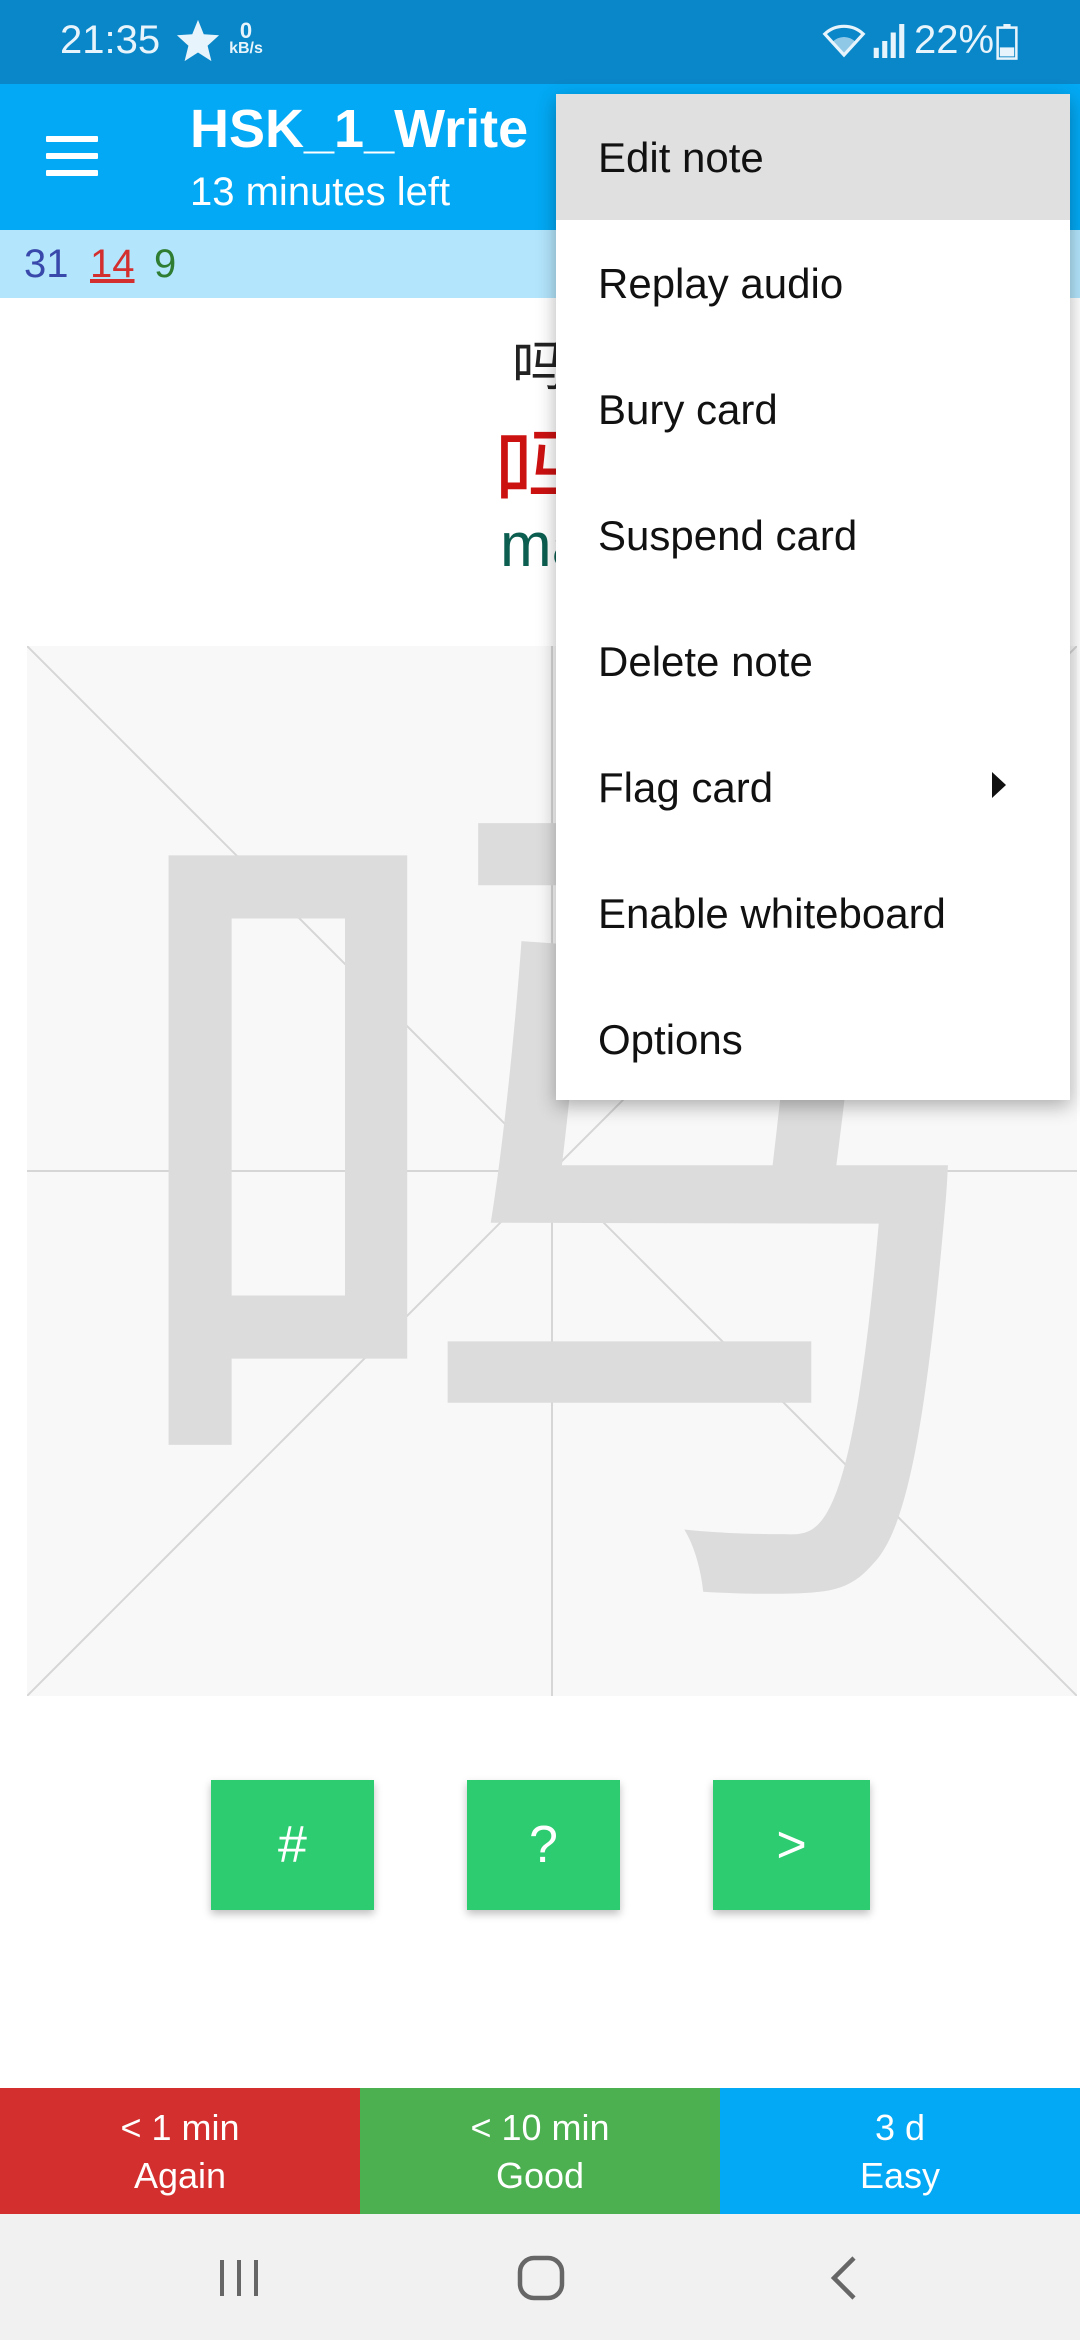 The height and width of the screenshot is (2340, 1080). Describe the element at coordinates (688, 409) in the screenshot. I see `menu-item-label: Bury card` at that location.